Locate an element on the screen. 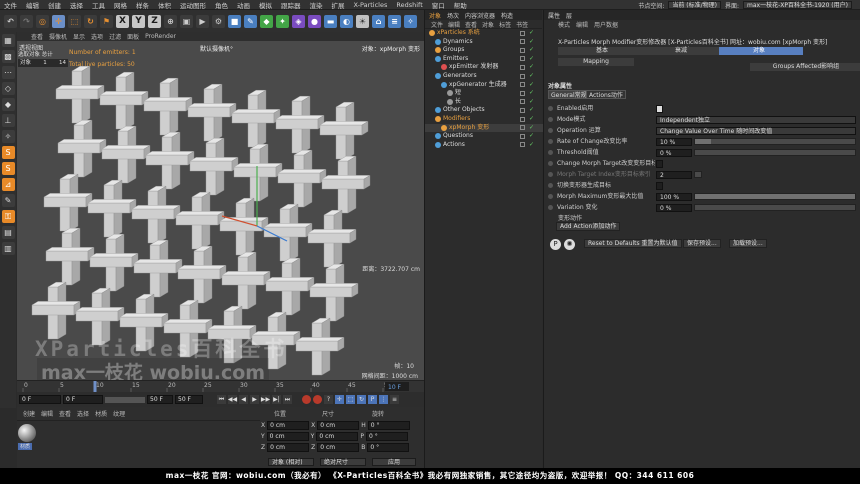  coordinate-system-icon: ⊕ is located at coordinates (170, 21).